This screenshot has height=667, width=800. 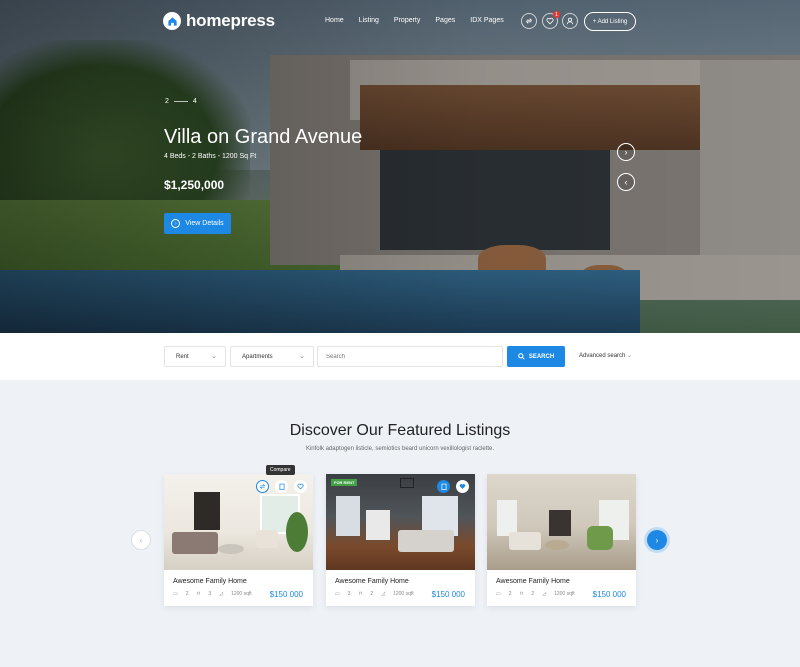 I want to click on listing-type-select: Rent ⌄, so click(x=195, y=356).